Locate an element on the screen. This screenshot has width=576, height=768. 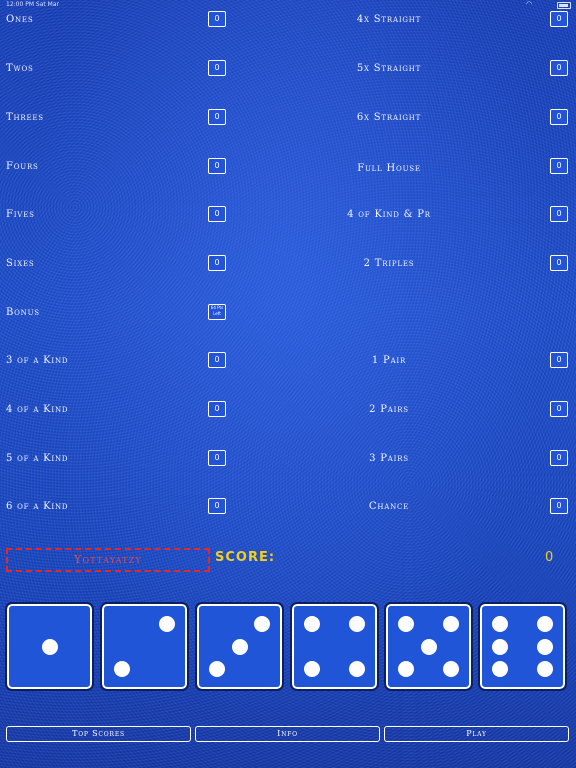
category-4x-straight-score: 0 is located at coordinates (559, 19).